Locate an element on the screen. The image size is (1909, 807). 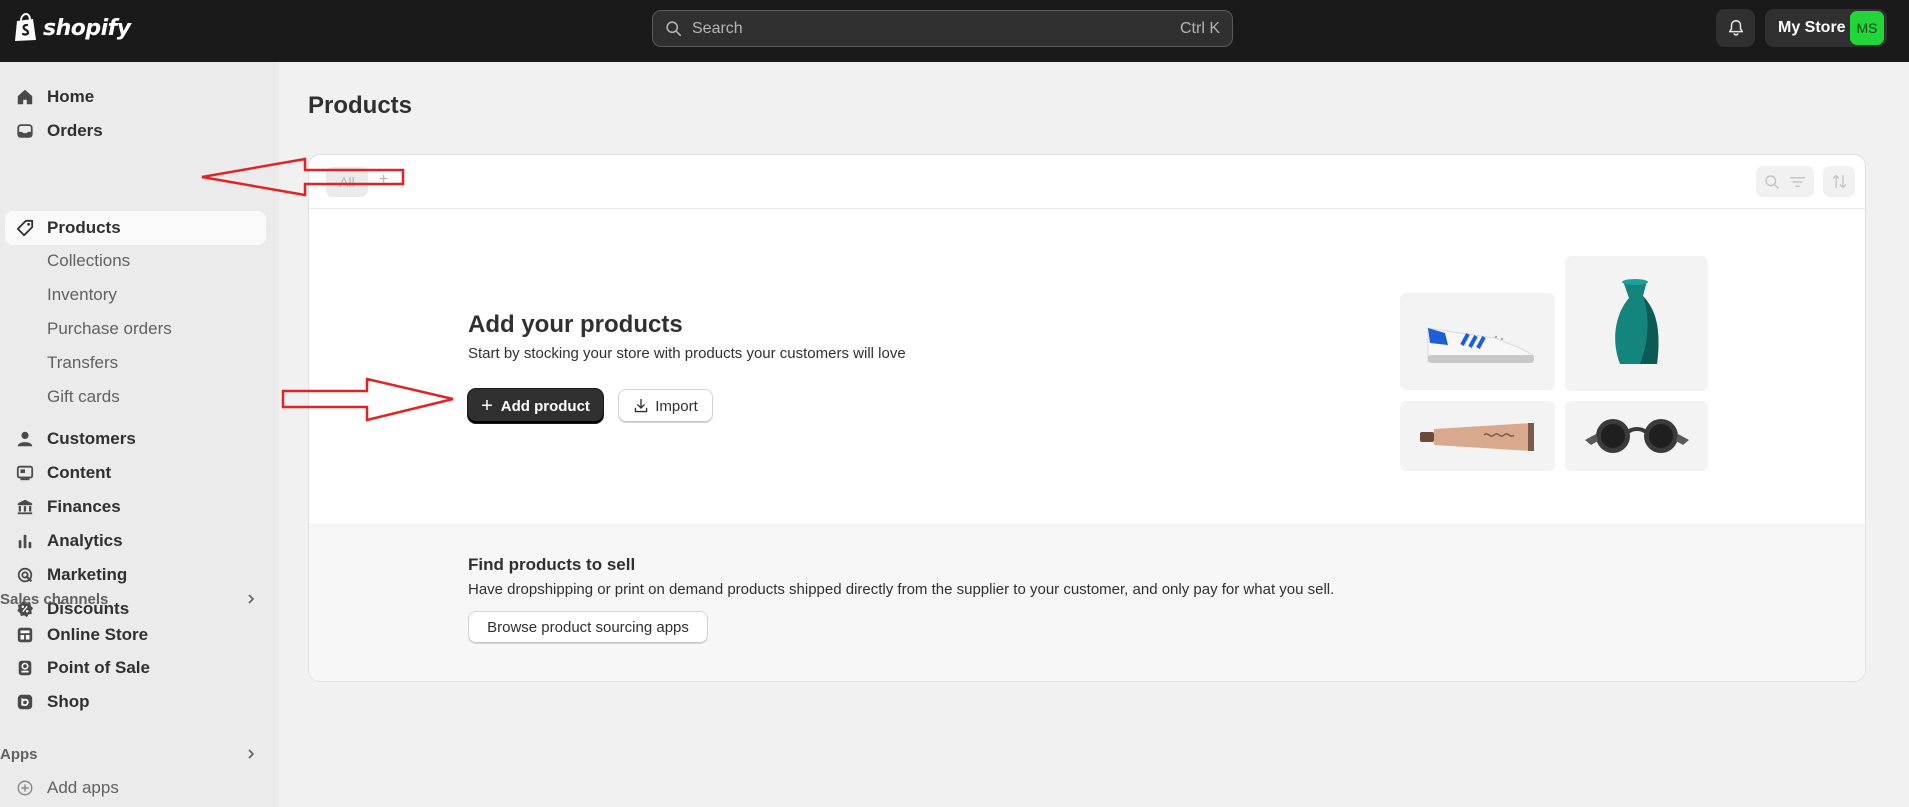
apps-label: Apps is located at coordinates (19, 754).